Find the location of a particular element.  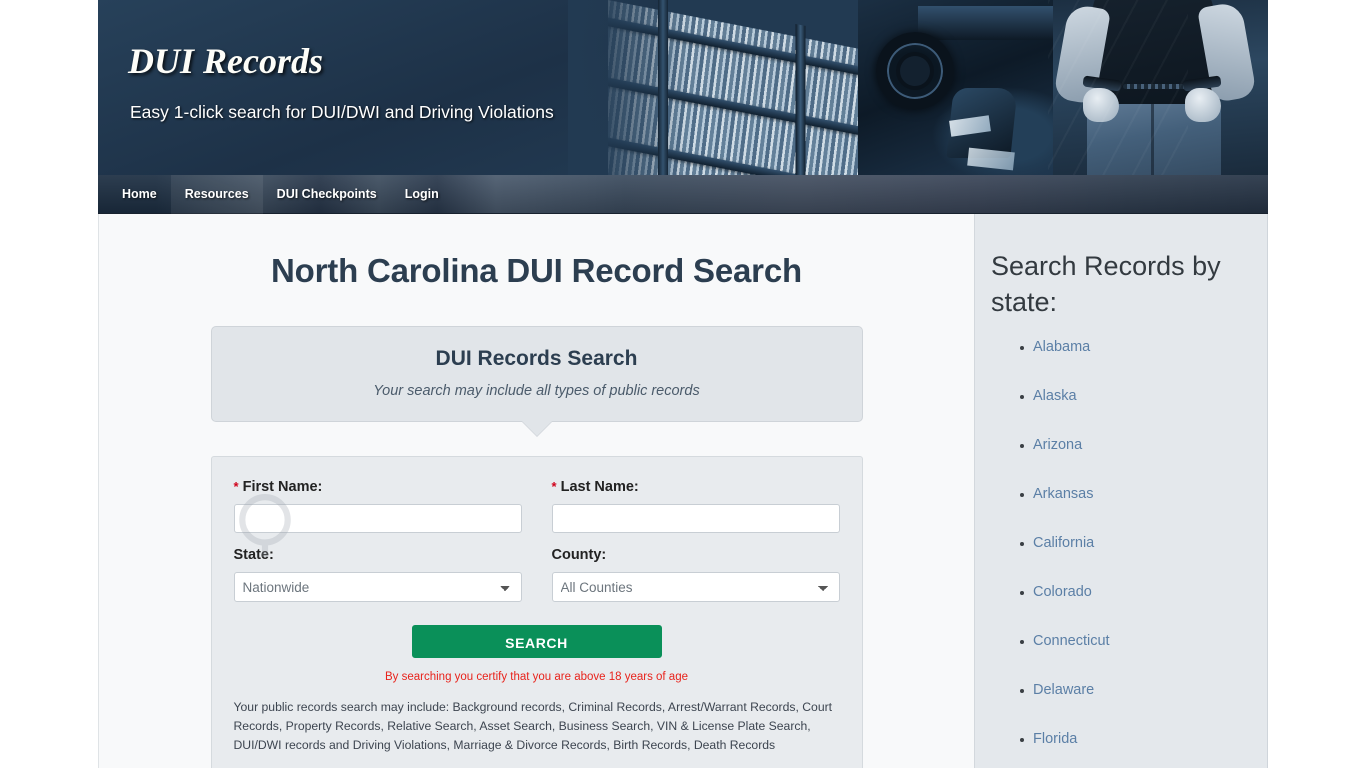

nav-item-dui-checkpoints: DUI Checkpoints is located at coordinates (327, 194).